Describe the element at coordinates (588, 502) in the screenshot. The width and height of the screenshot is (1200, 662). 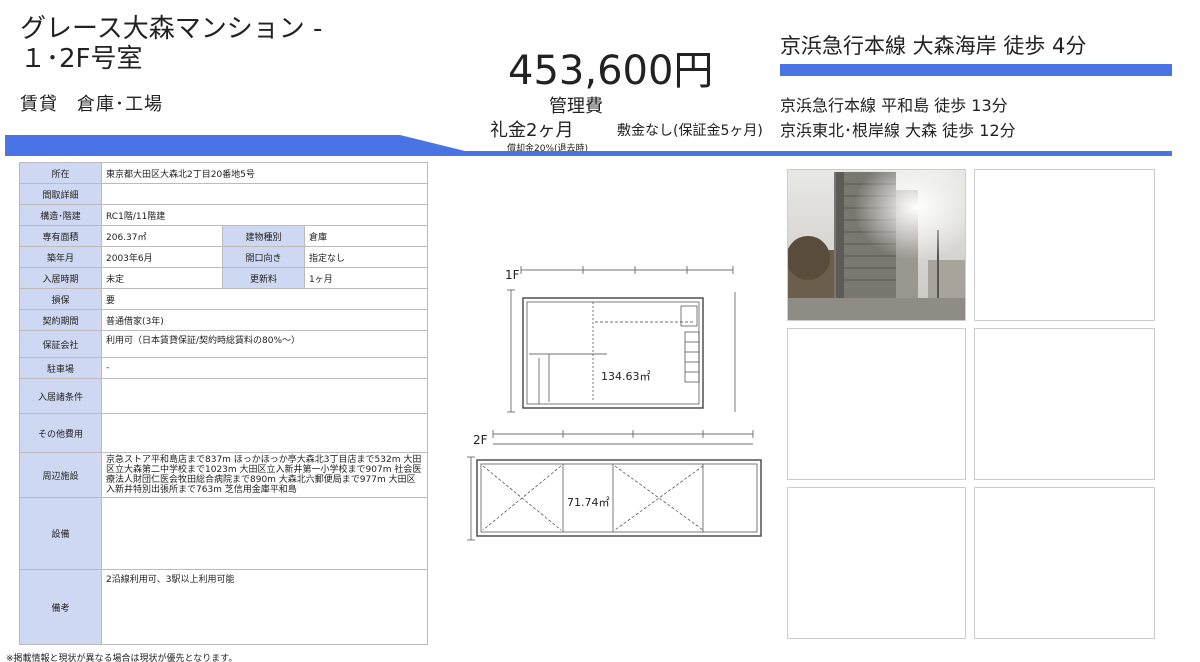
I see `floor2-area: 71.74㎡` at that location.